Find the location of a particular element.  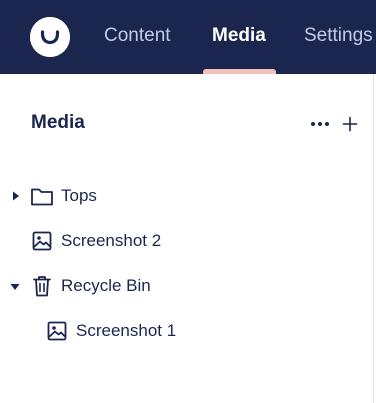

tree-item-tops: Tops is located at coordinates (185, 196).